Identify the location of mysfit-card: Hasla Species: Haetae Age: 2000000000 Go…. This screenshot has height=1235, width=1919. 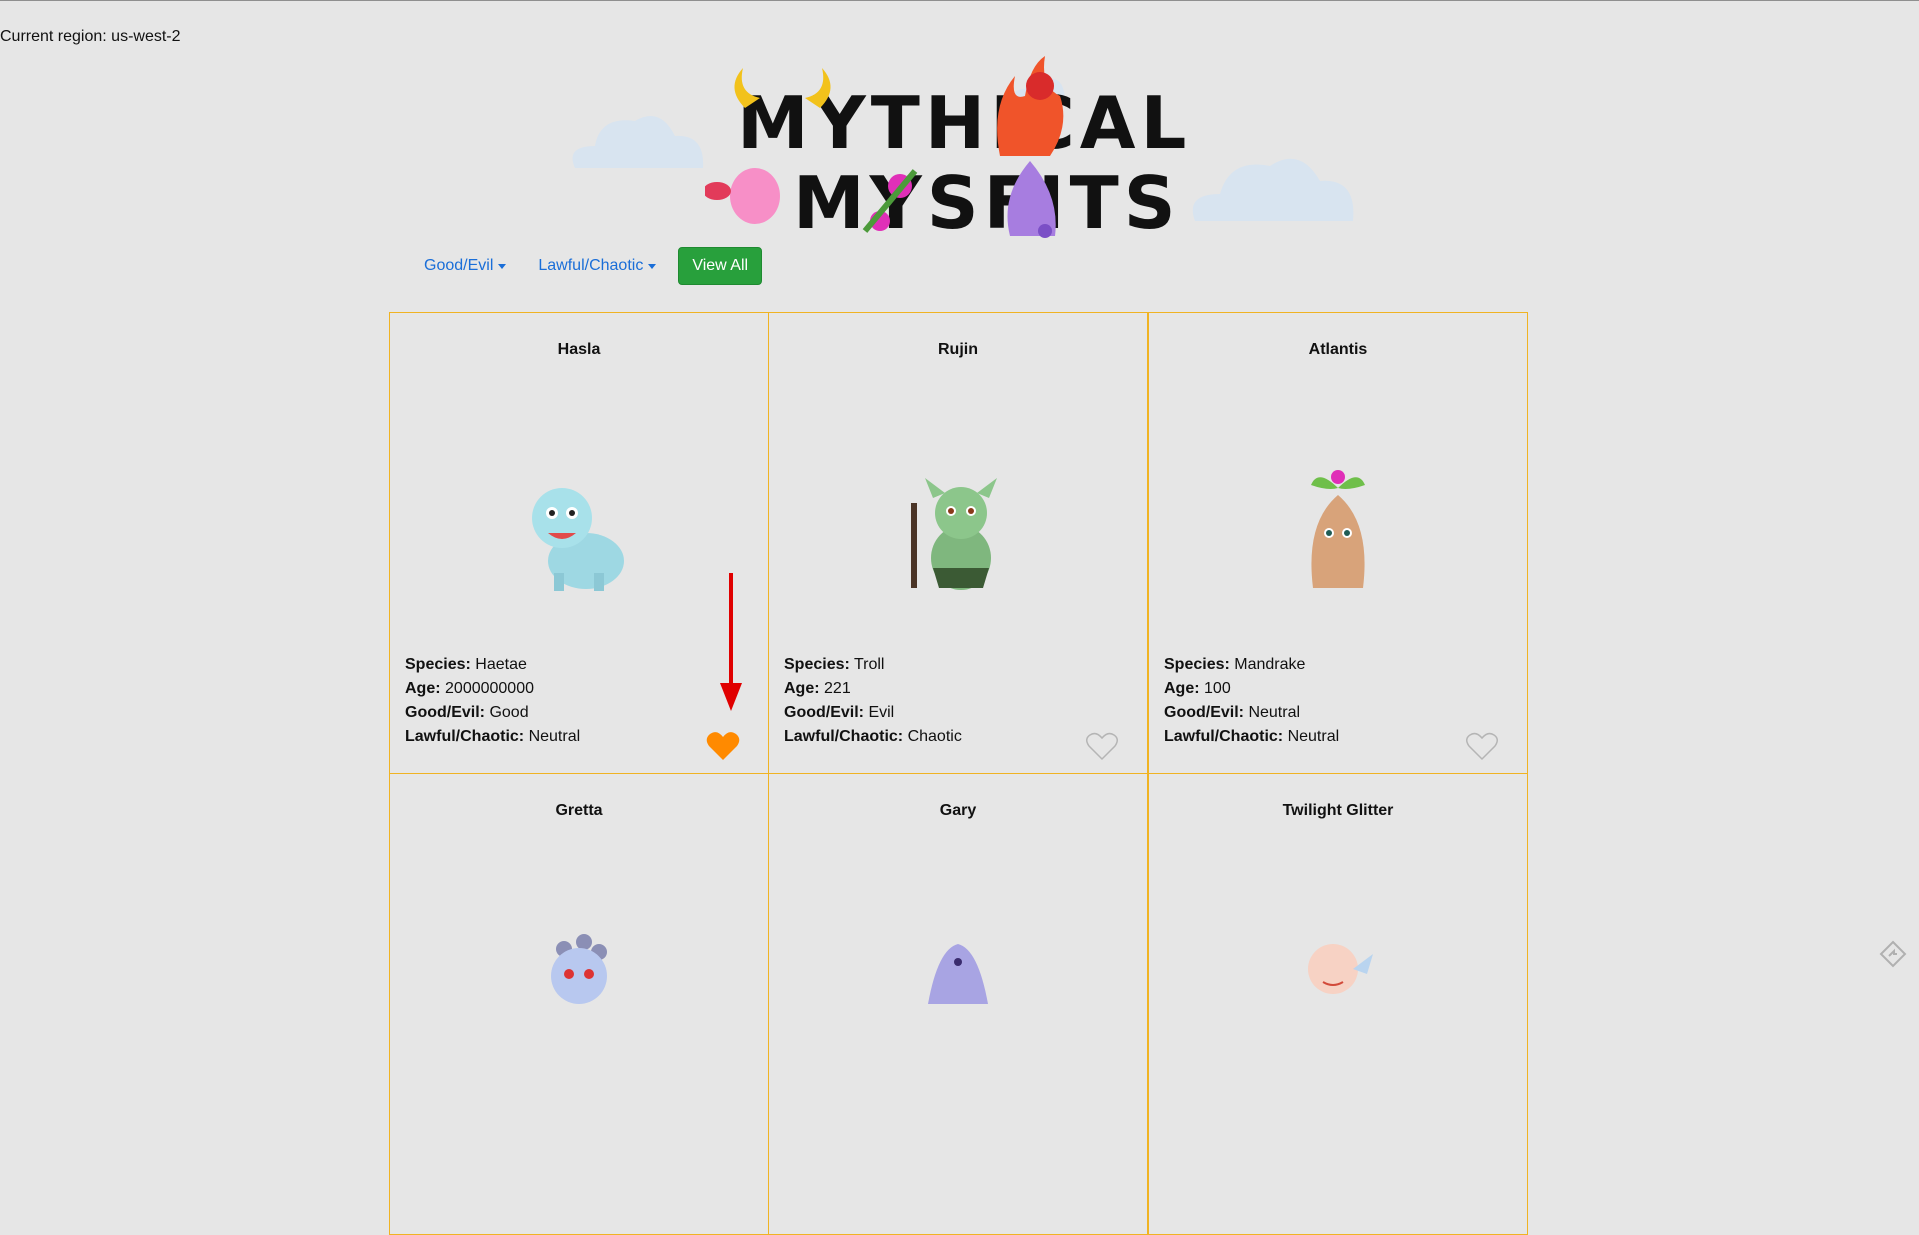
(579, 543).